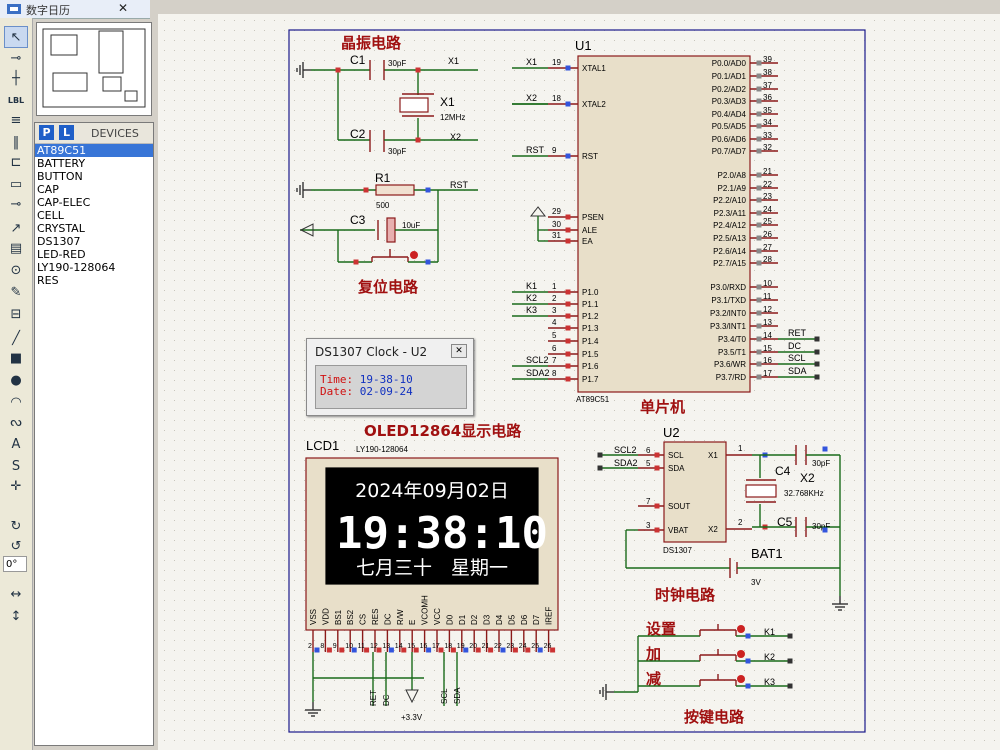 The width and height of the screenshot is (1000, 750). I want to click on device-item: RES, so click(94, 280).